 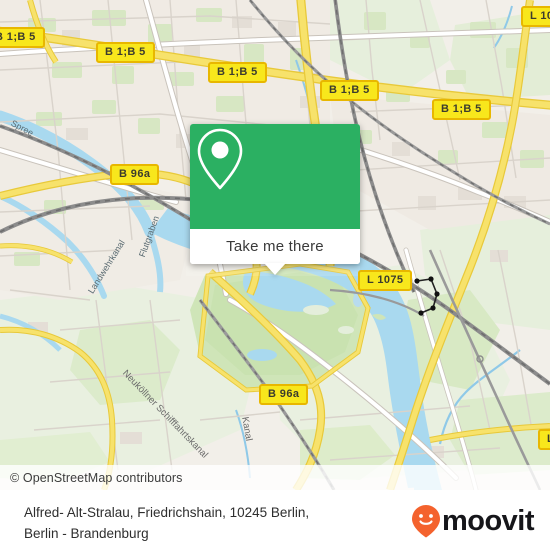 What do you see at coordinates (86, 533) in the screenshot?
I see `address-line-2: Berlin - Brandenburg` at bounding box center [86, 533].